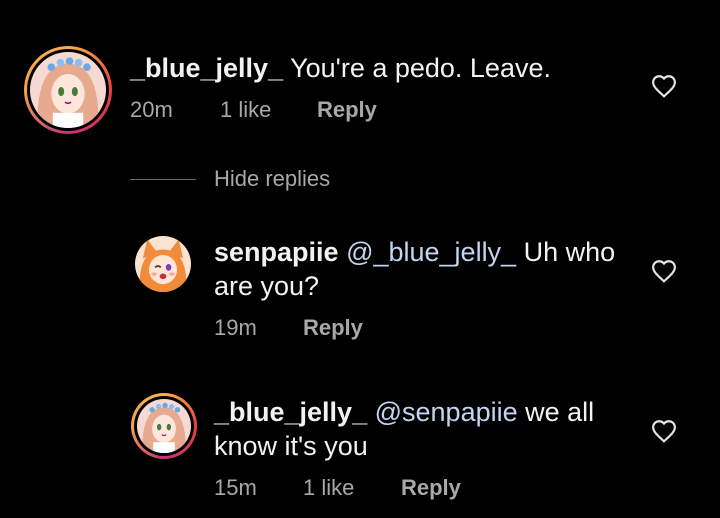 The width and height of the screenshot is (720, 518). I want to click on avatar-senpapiie, so click(163, 264).